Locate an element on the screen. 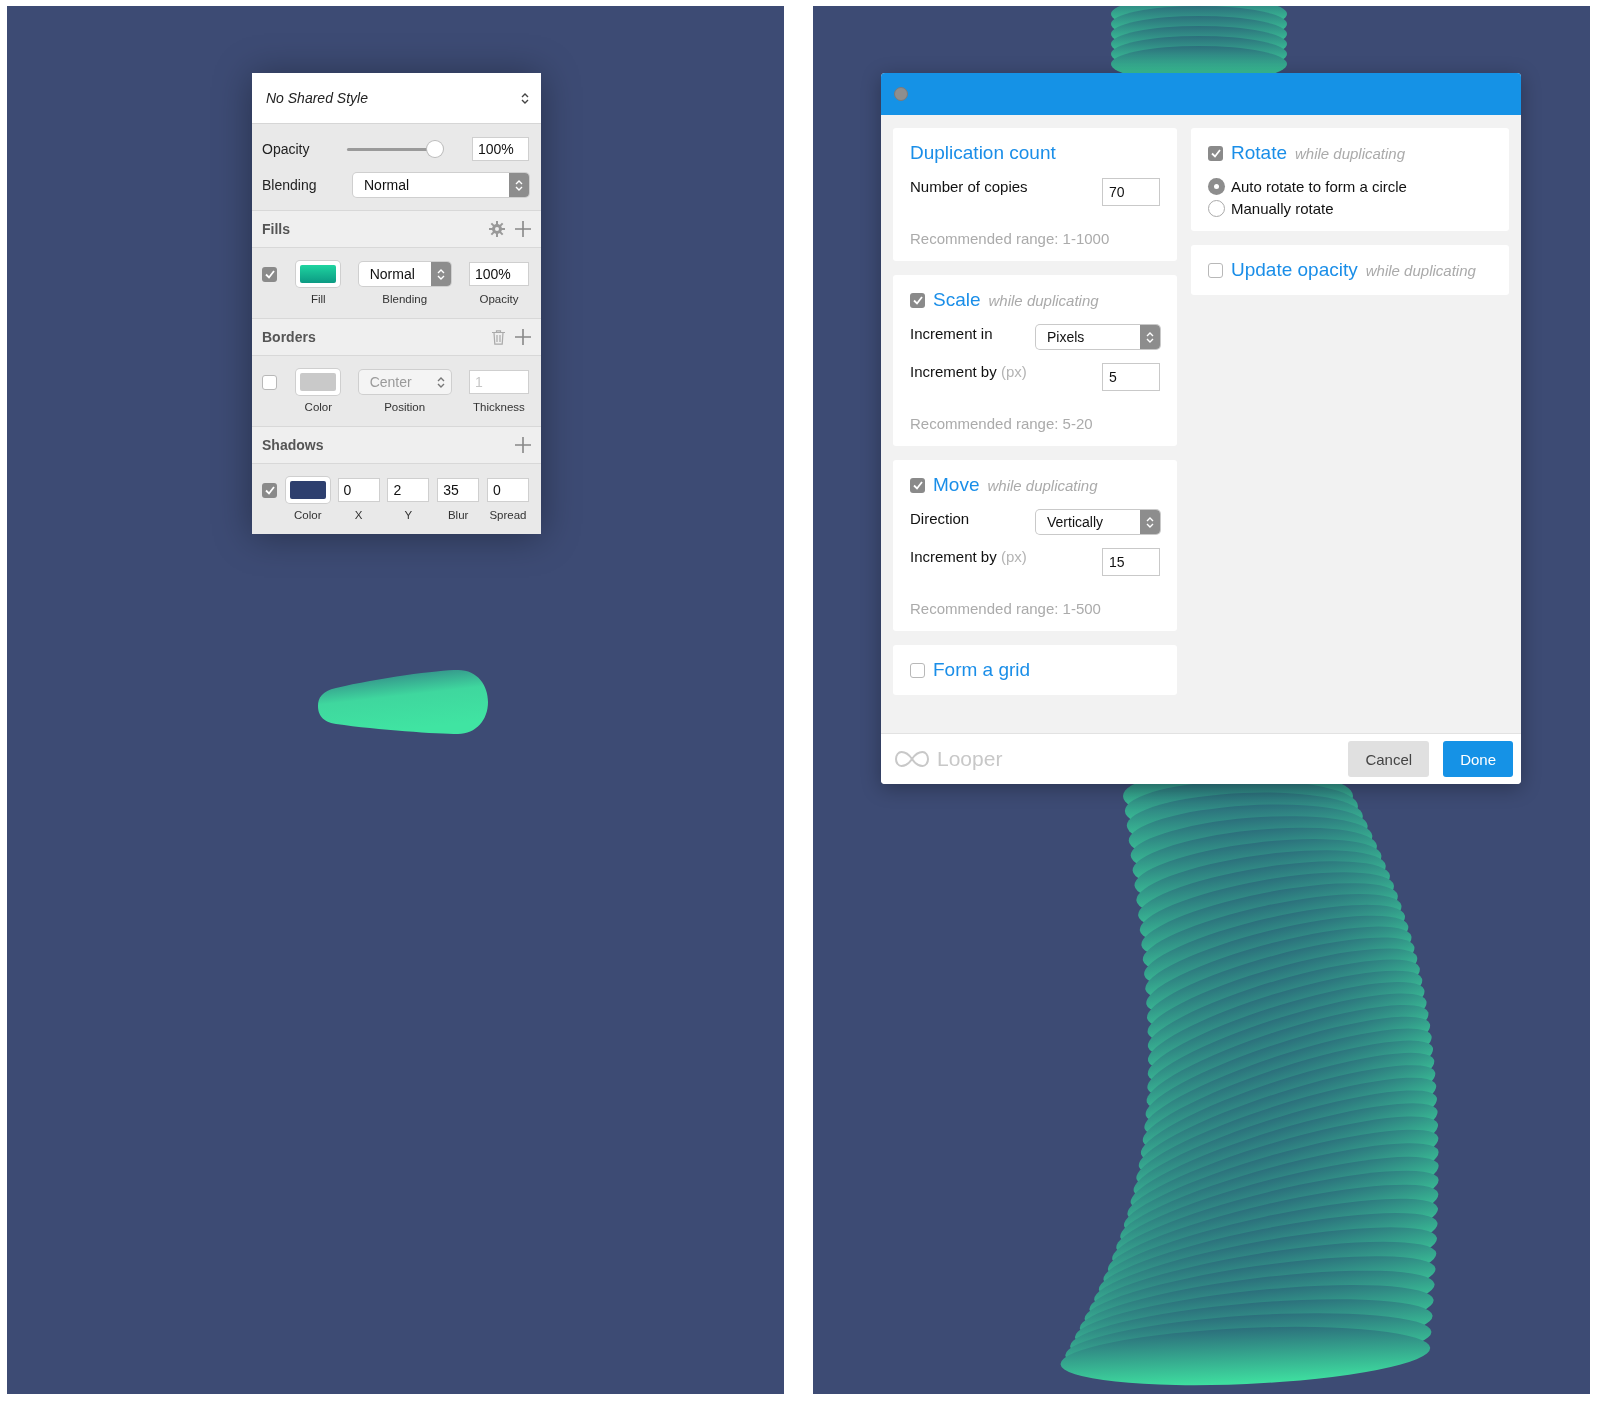 The height and width of the screenshot is (1404, 1600). trash-icon is located at coordinates (498, 337).